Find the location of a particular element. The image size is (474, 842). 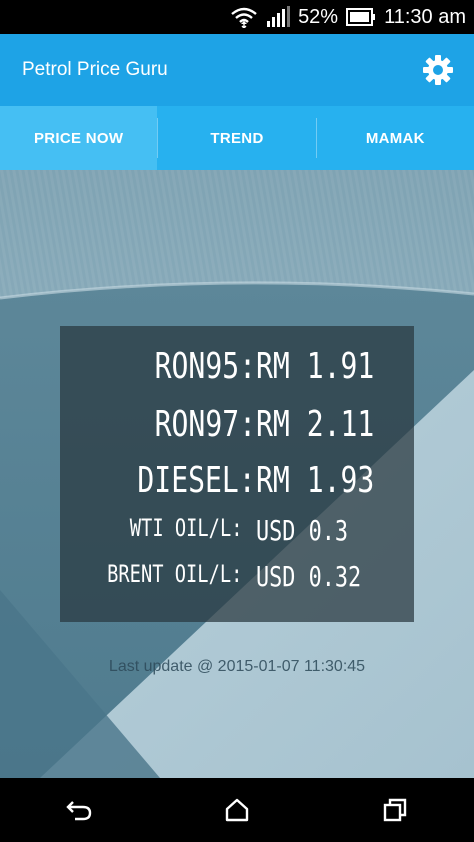

back-icon is located at coordinates (79, 811).